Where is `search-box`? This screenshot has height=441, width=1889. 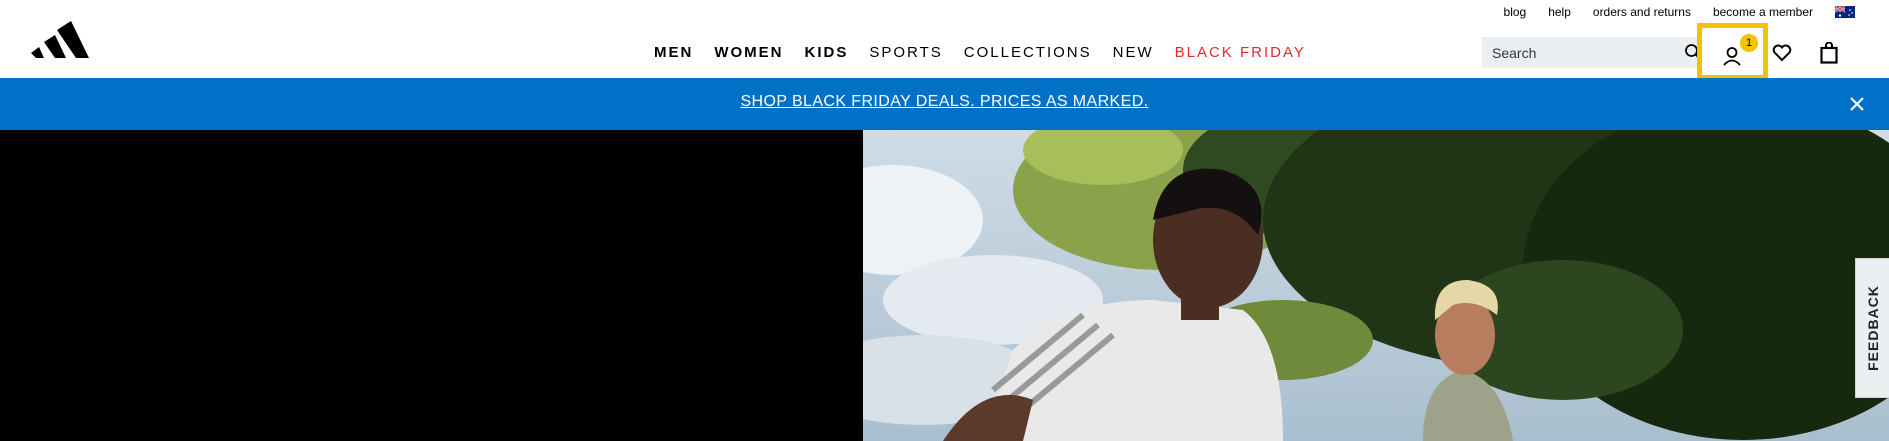
search-box is located at coordinates (1596, 52).